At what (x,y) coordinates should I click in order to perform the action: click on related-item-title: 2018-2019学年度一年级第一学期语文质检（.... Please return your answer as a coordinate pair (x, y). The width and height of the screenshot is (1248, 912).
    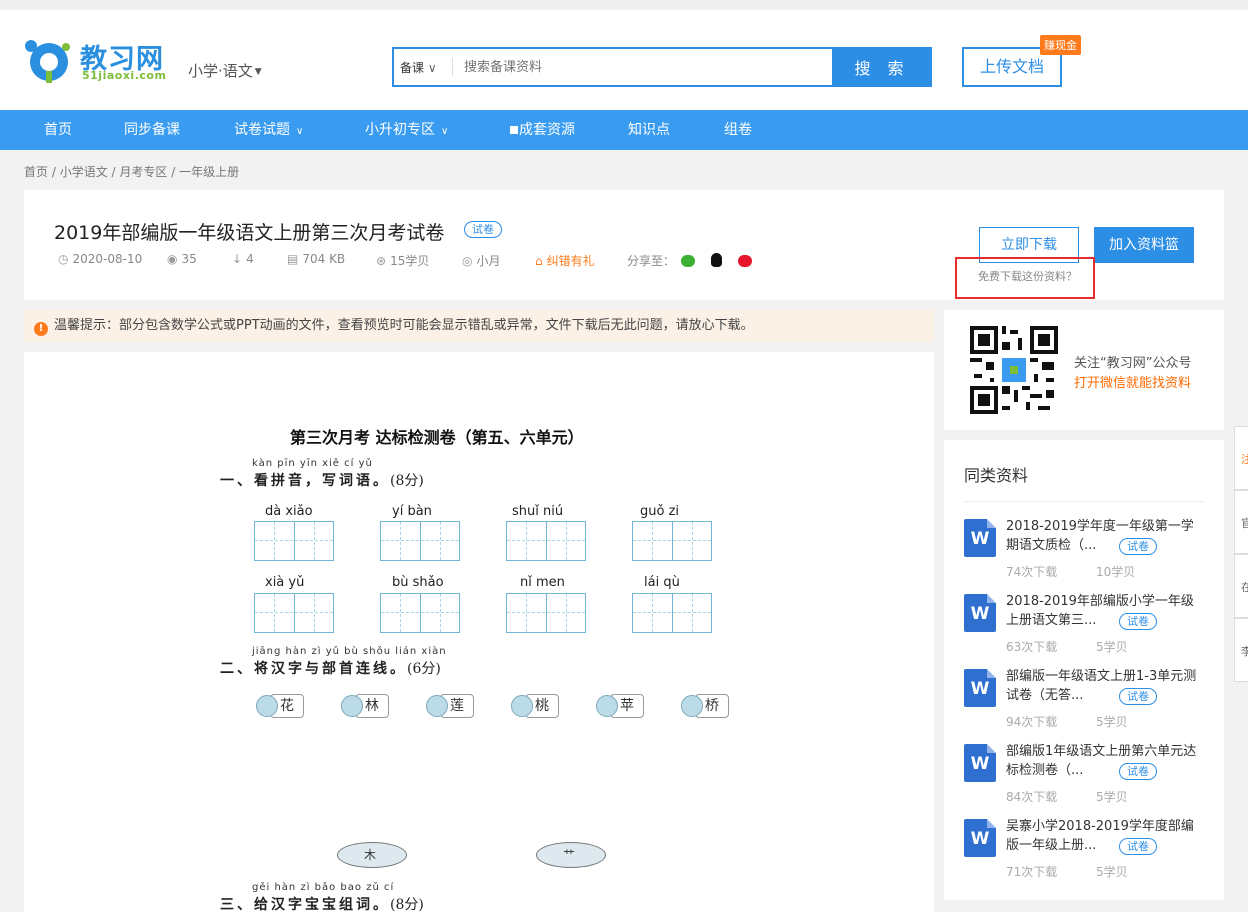
    Looking at the image, I should click on (1106, 536).